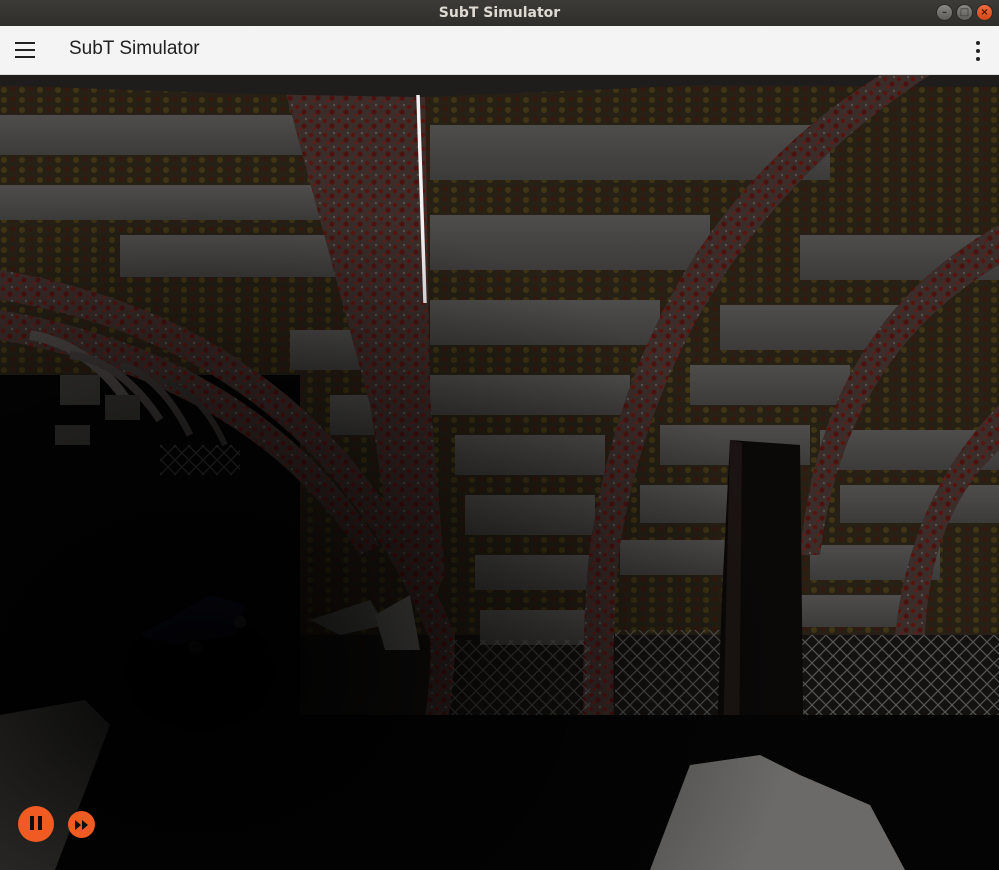 Image resolution: width=999 pixels, height=870 pixels. I want to click on app-bar: SubT Simulator, so click(499, 50).